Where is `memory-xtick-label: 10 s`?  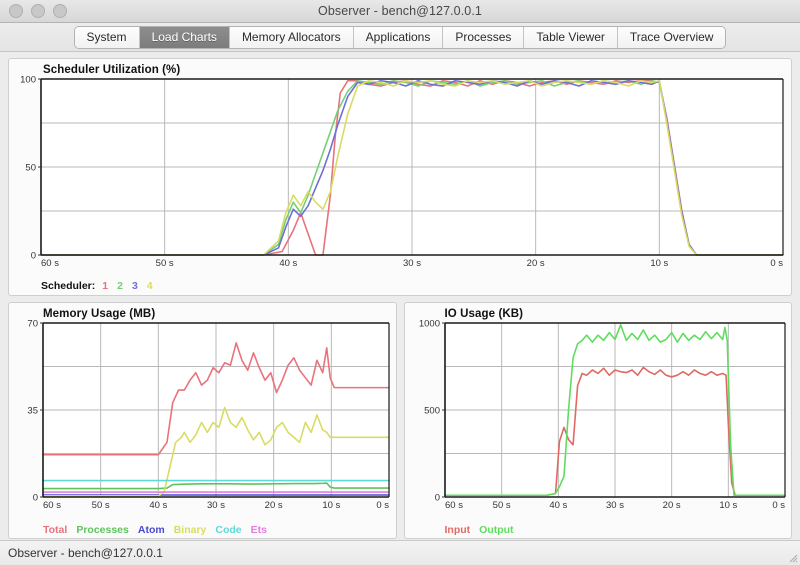 memory-xtick-label: 10 s is located at coordinates (331, 505).